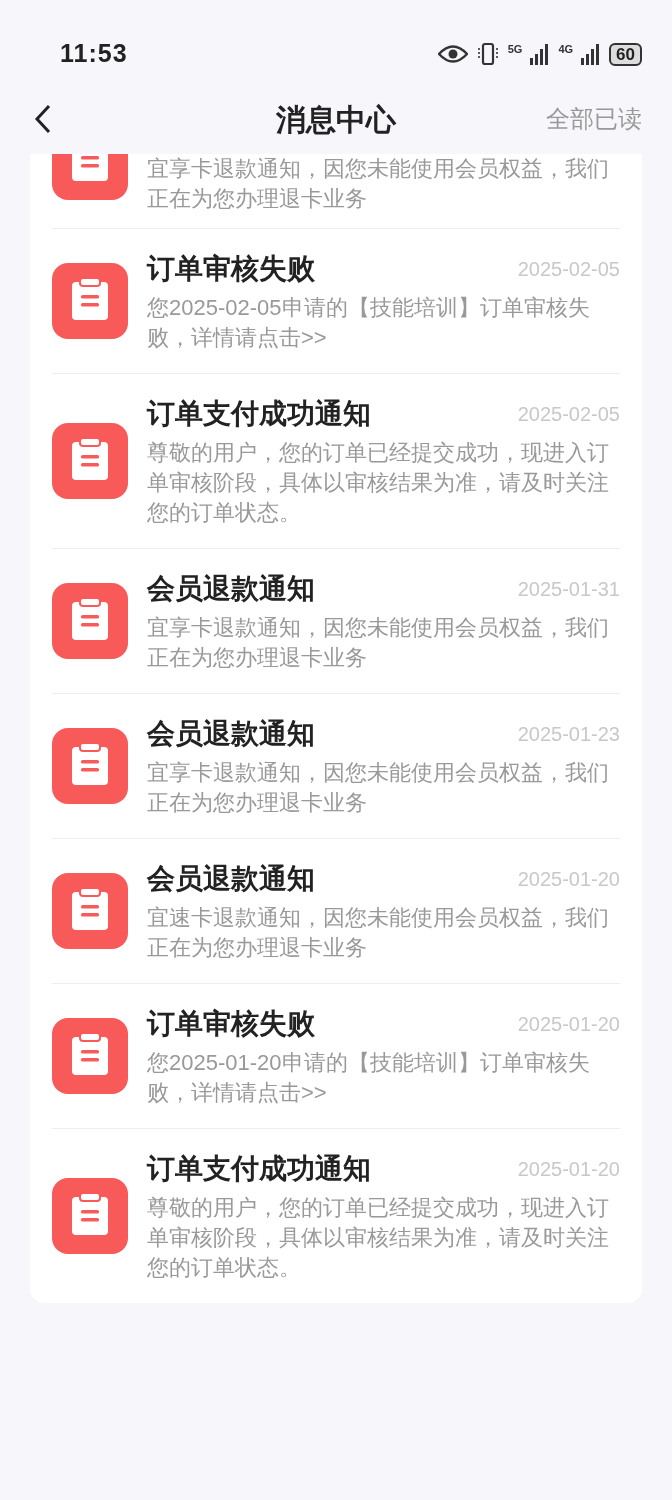 The width and height of the screenshot is (672, 1500). Describe the element at coordinates (515, 49) in the screenshot. I see `network-label: 5G` at that location.